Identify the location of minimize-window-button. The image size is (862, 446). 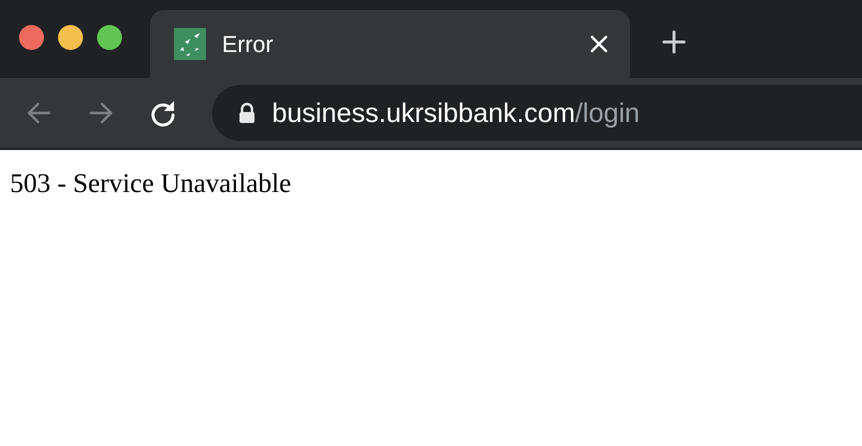
(70, 37).